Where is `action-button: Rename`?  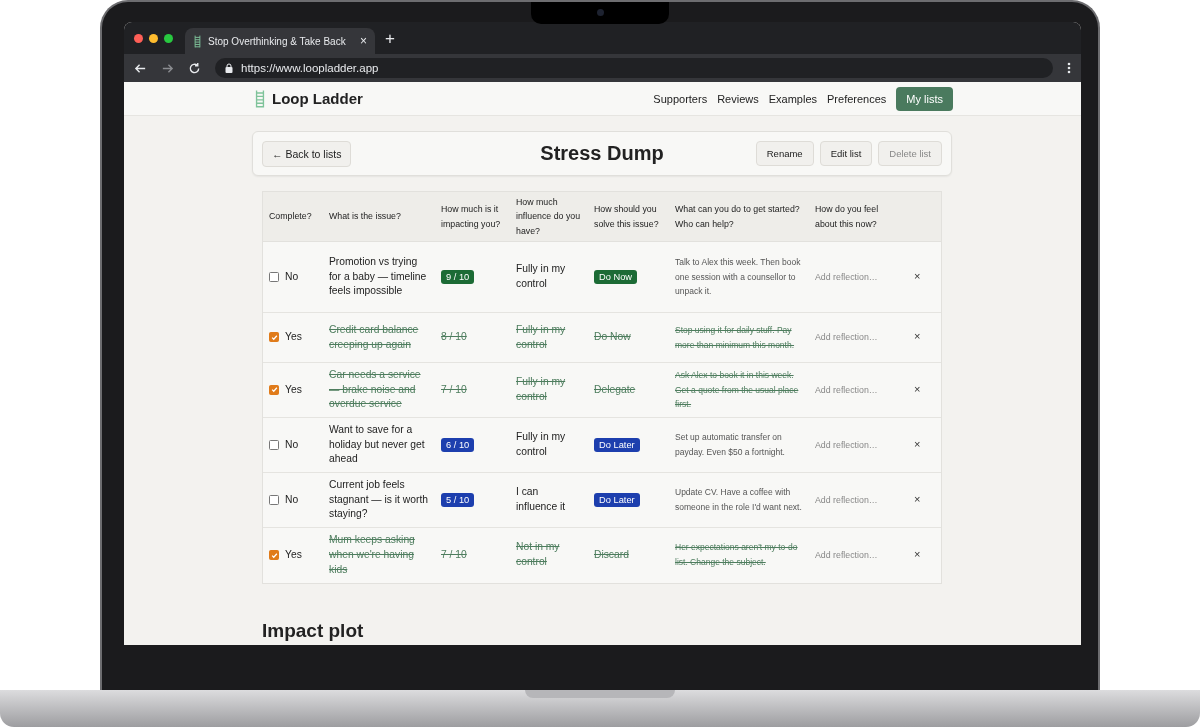
action-button: Rename is located at coordinates (784, 153).